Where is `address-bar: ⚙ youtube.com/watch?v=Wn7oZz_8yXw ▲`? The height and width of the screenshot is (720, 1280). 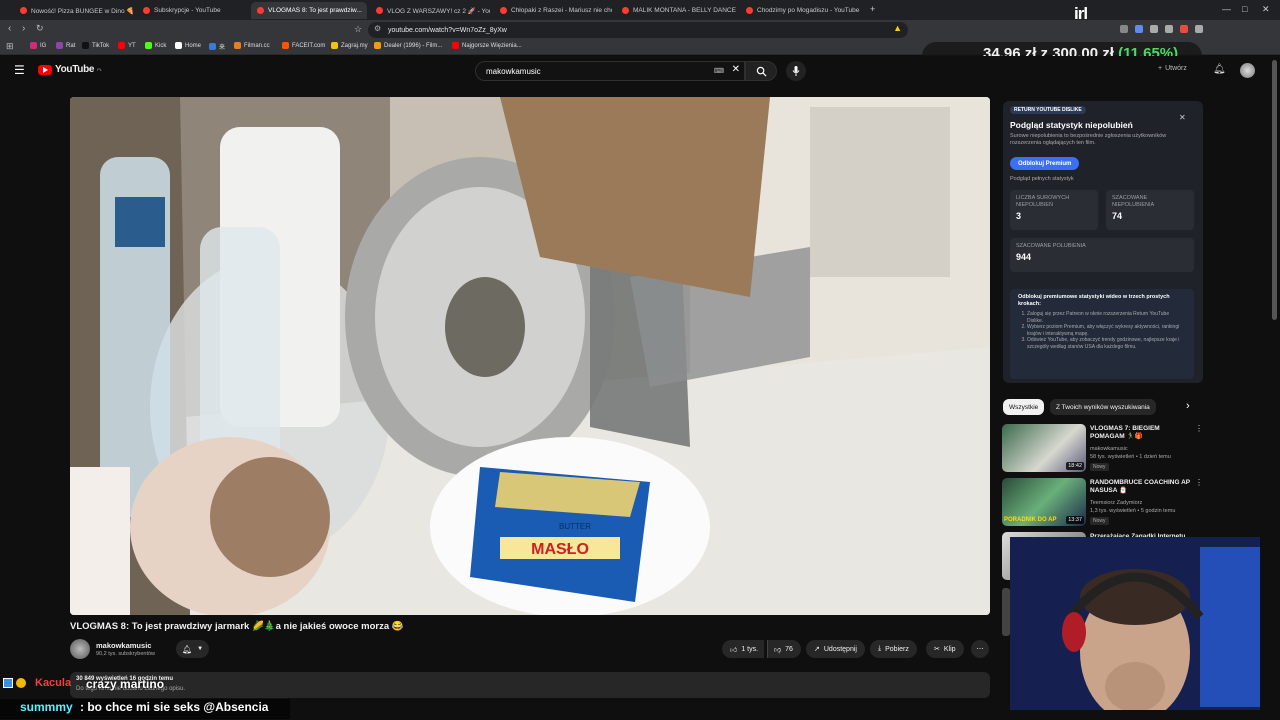
address-bar: ⚙ youtube.com/watch?v=Wn7oZz_8yXw ▲ is located at coordinates (638, 30).